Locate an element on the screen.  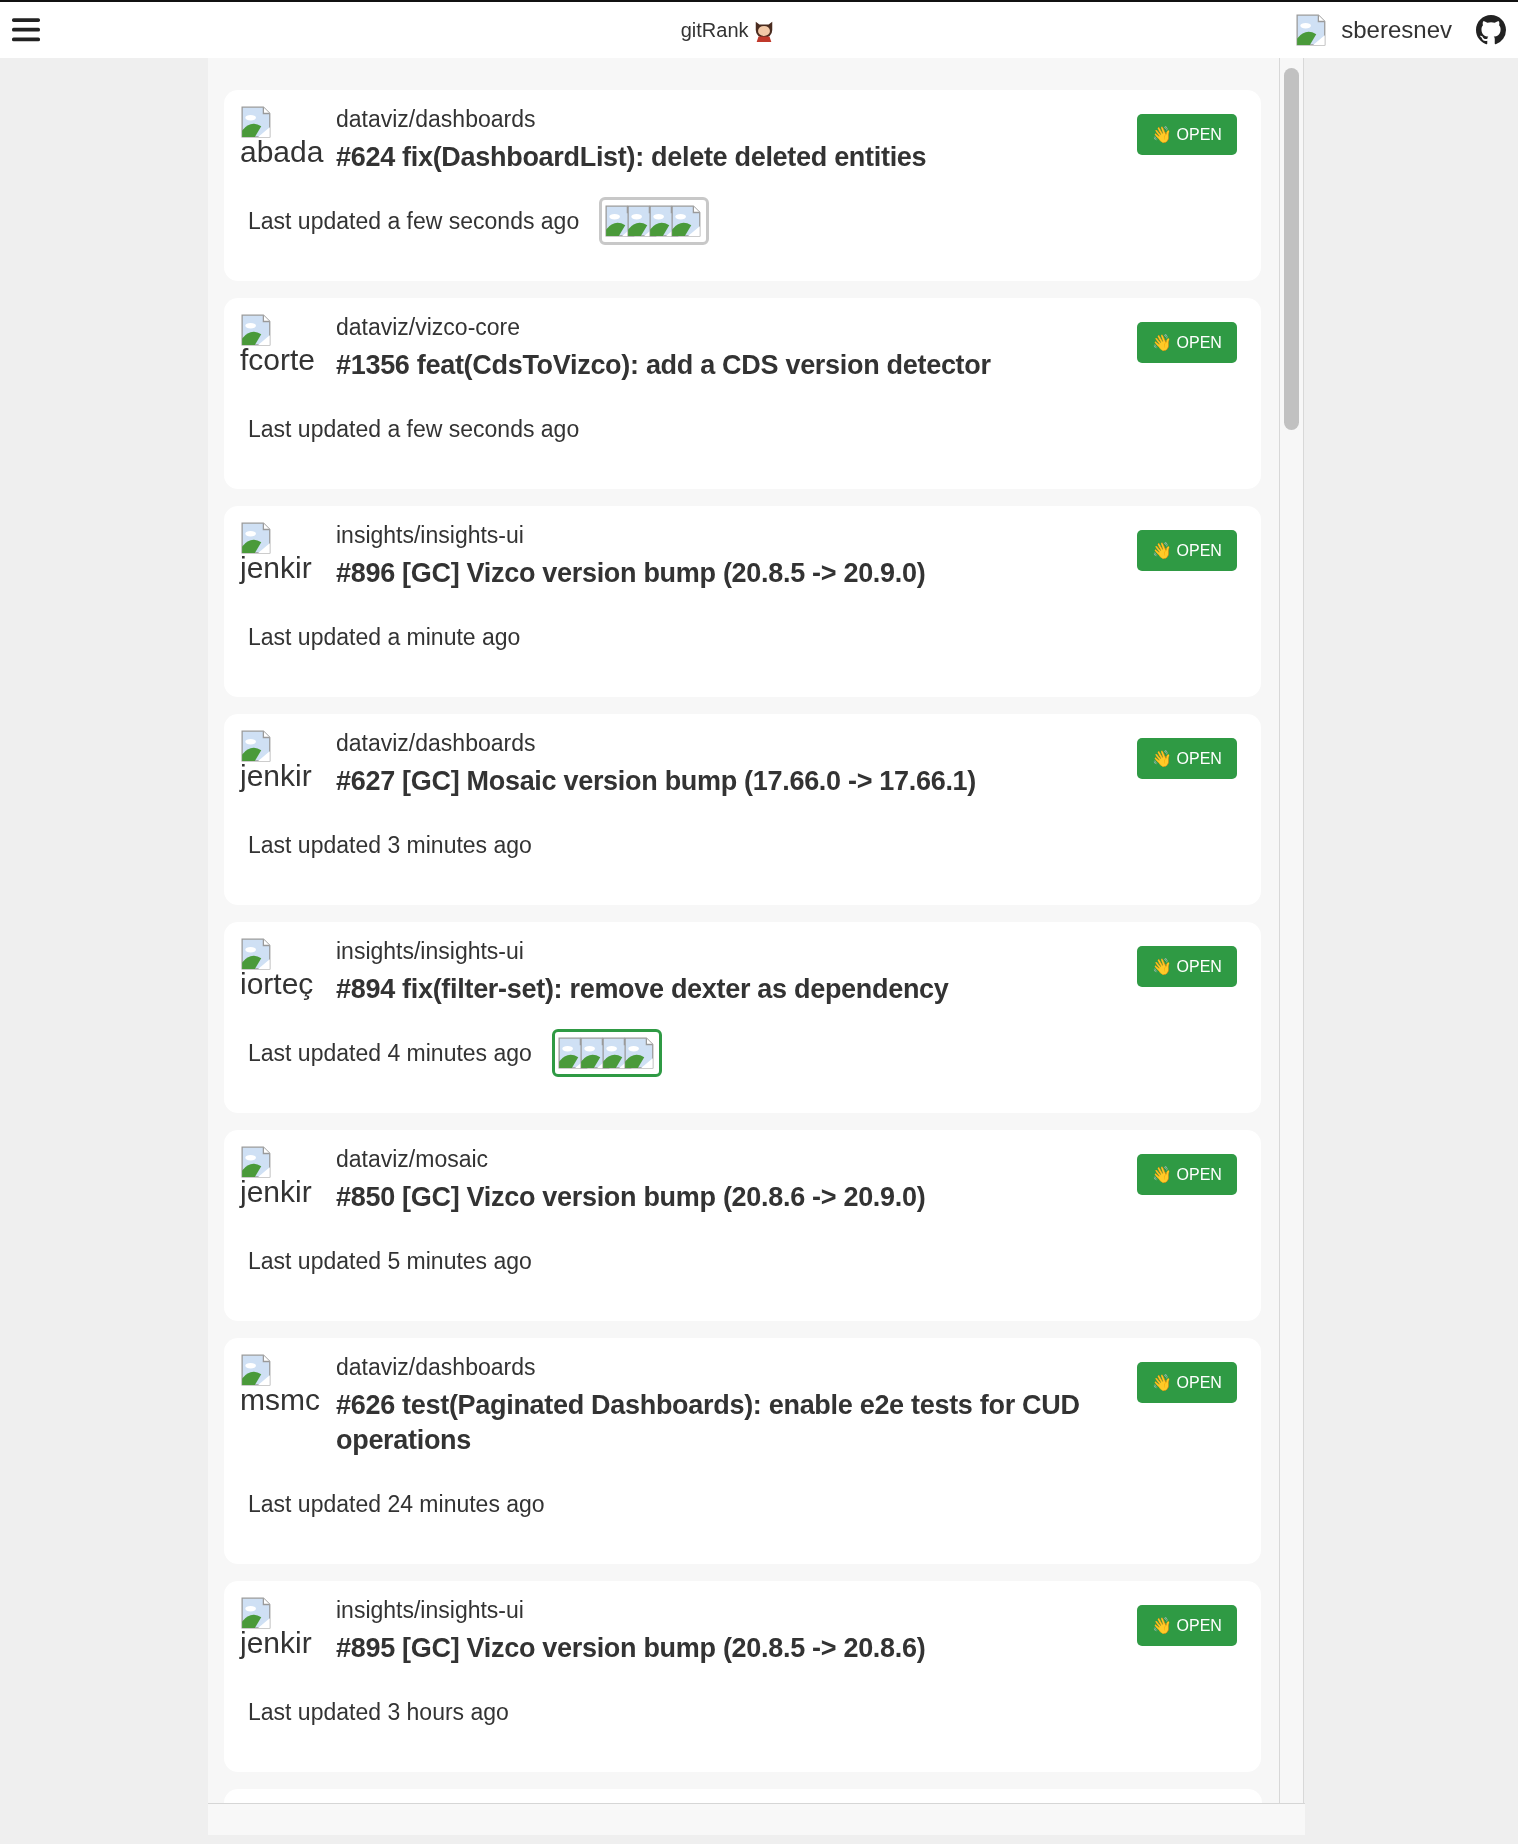
pull-request-card: fcorte dataviz/vizco-core #1356 feat(CdsToVizco): add a CDS version detector 👋 OPEN Last updated a few seconds ago is located at coordinates (742, 393).